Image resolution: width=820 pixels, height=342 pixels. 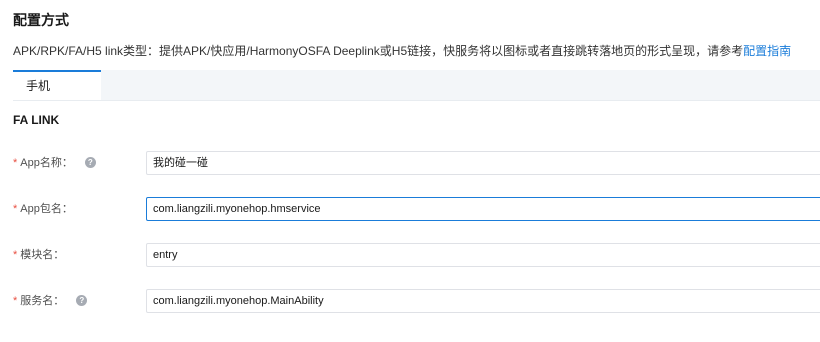 I want to click on label-text: App包名：, so click(x=46, y=209).